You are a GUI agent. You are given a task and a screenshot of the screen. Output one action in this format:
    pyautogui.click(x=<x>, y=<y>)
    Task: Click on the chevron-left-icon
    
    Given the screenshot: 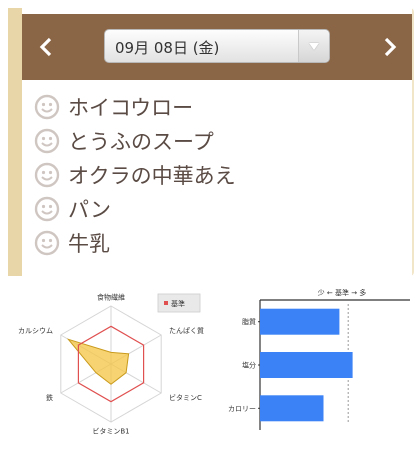 What is the action you would take?
    pyautogui.click(x=45, y=47)
    